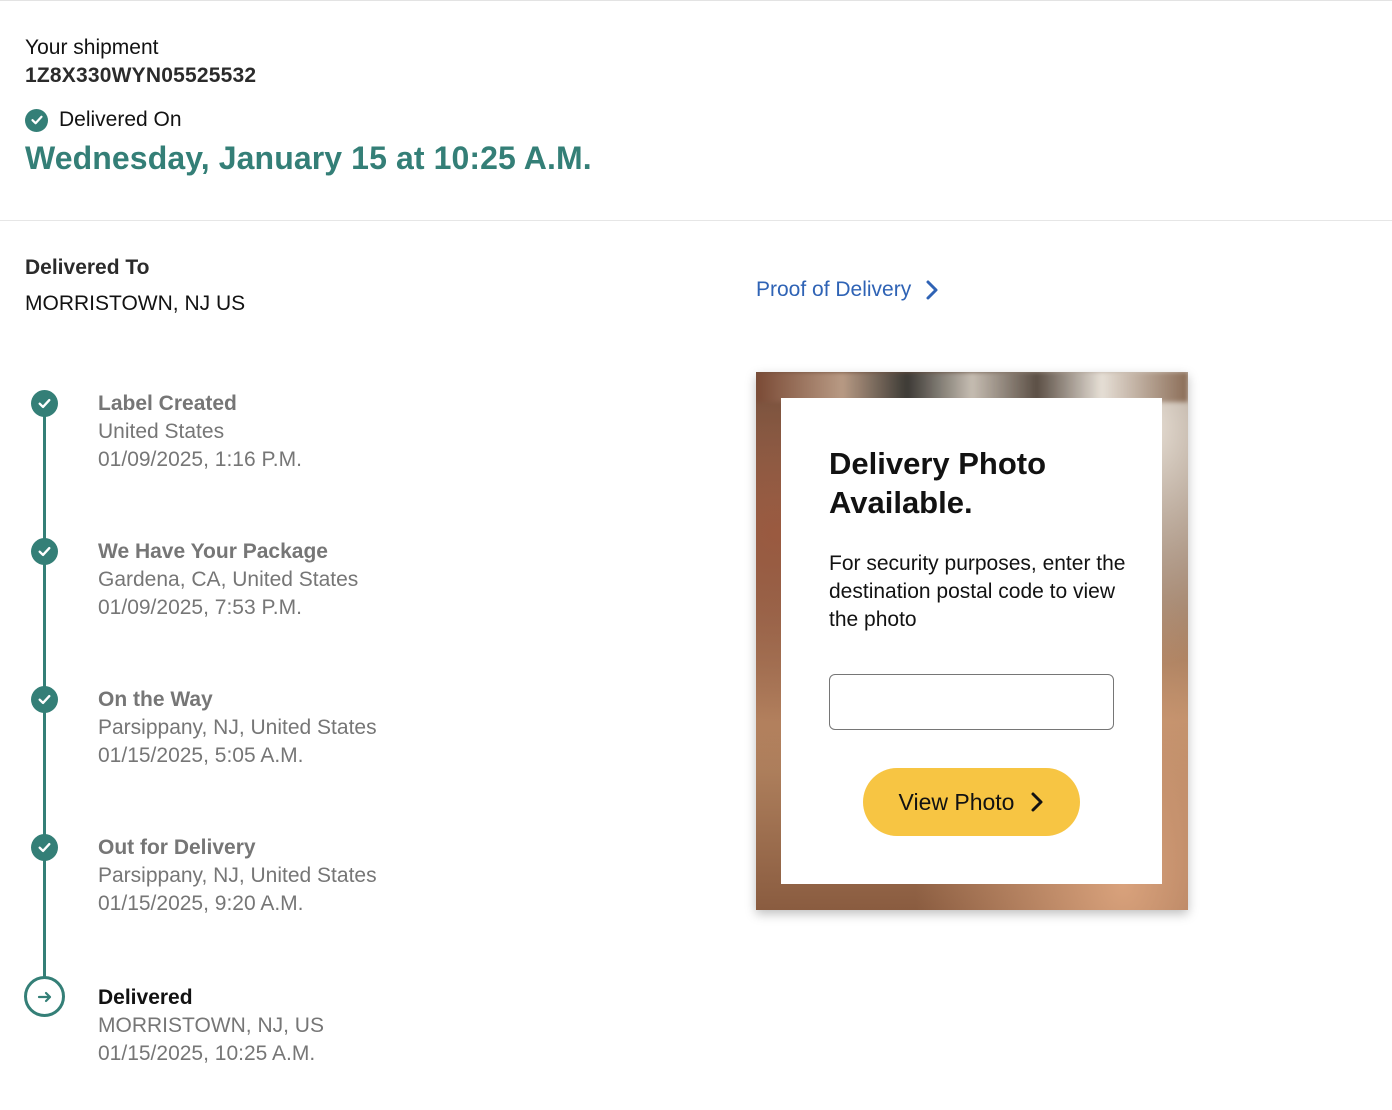 The width and height of the screenshot is (1392, 1110). Describe the element at coordinates (135, 286) in the screenshot. I see `delivered-to-section: Delivered To MORRISTOWN, NJ US` at that location.